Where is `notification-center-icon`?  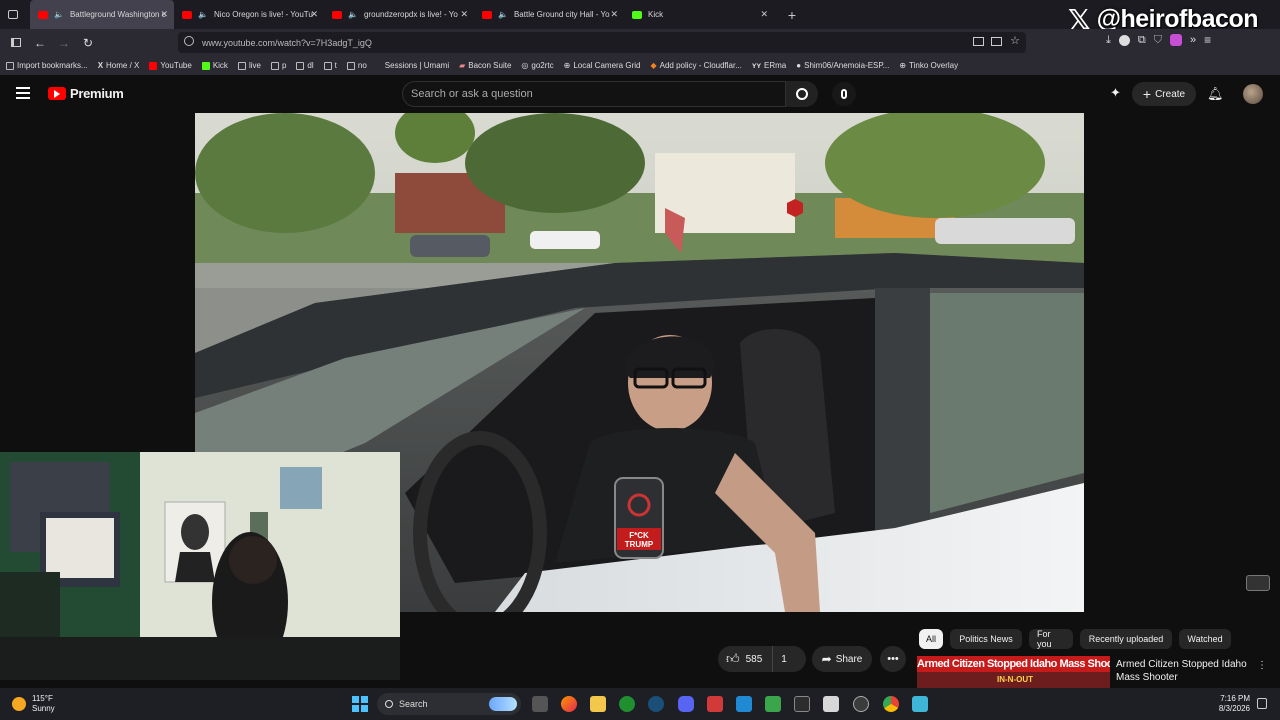 notification-center-icon is located at coordinates (1262, 703).